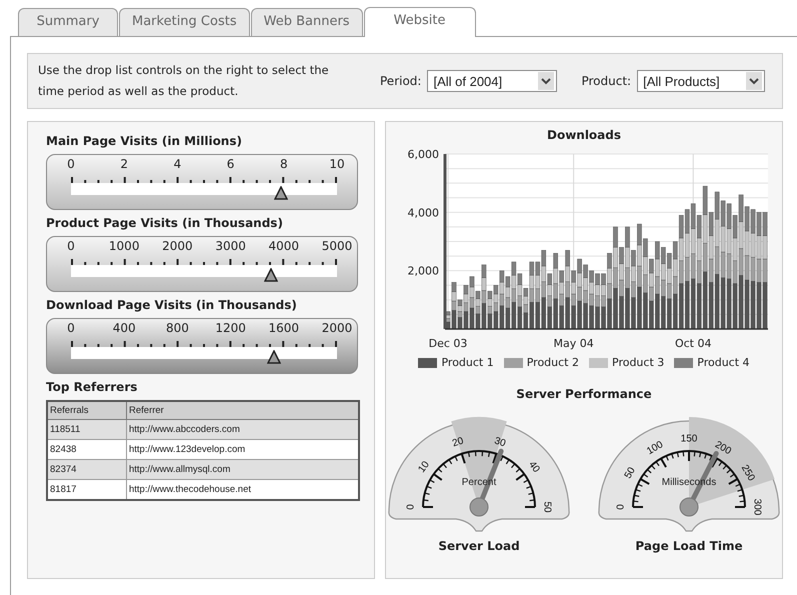 The height and width of the screenshot is (595, 797). What do you see at coordinates (144, 141) in the screenshot?
I see `slider-title: Main Page Visits (in Millions)` at bounding box center [144, 141].